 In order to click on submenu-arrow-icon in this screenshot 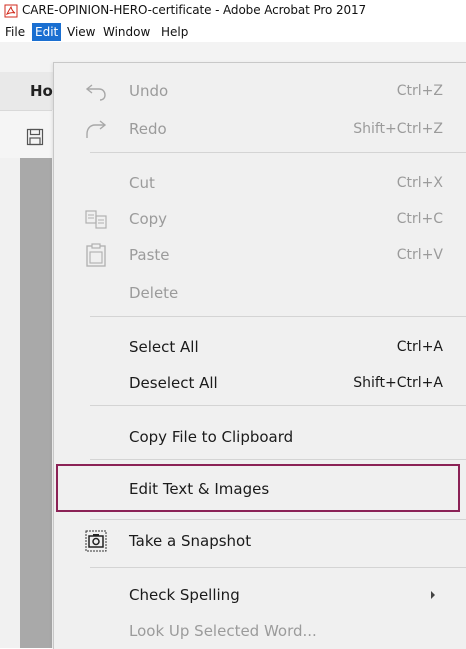, I will do `click(433, 595)`.